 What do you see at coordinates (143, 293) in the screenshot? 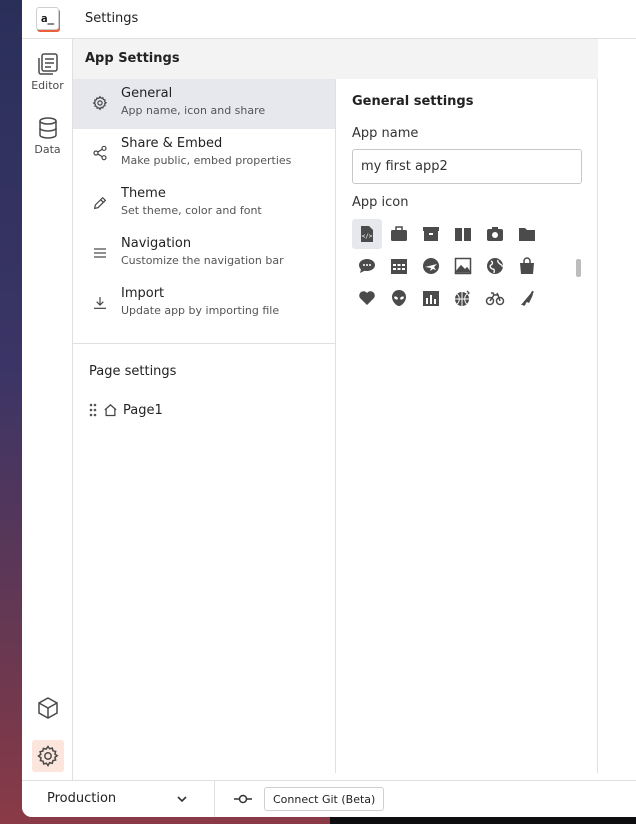
I see `nav-item-title: Import` at bounding box center [143, 293].